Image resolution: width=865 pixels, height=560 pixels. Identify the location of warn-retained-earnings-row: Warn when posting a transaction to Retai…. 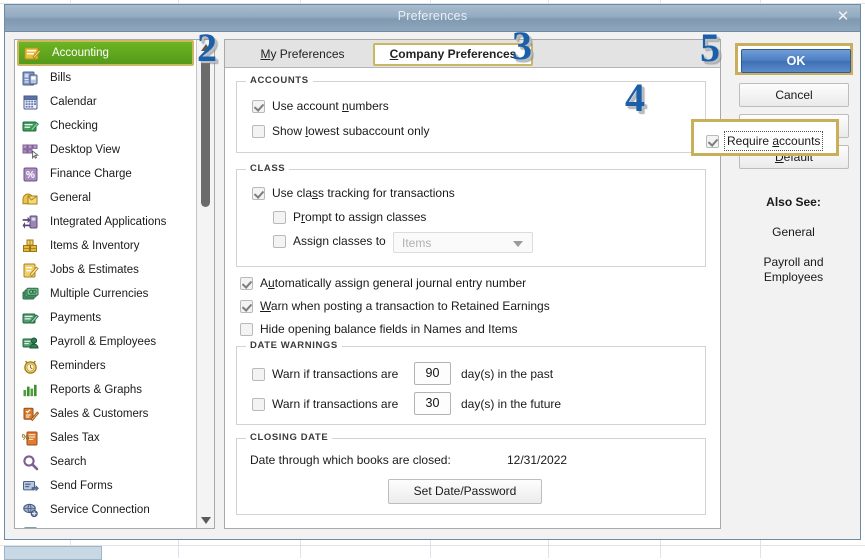
(395, 306).